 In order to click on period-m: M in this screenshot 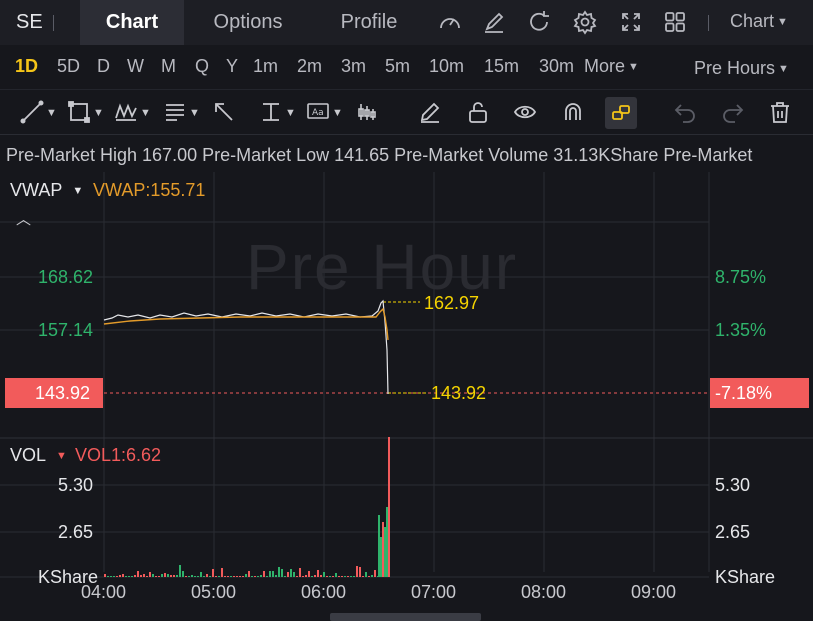, I will do `click(168, 66)`.